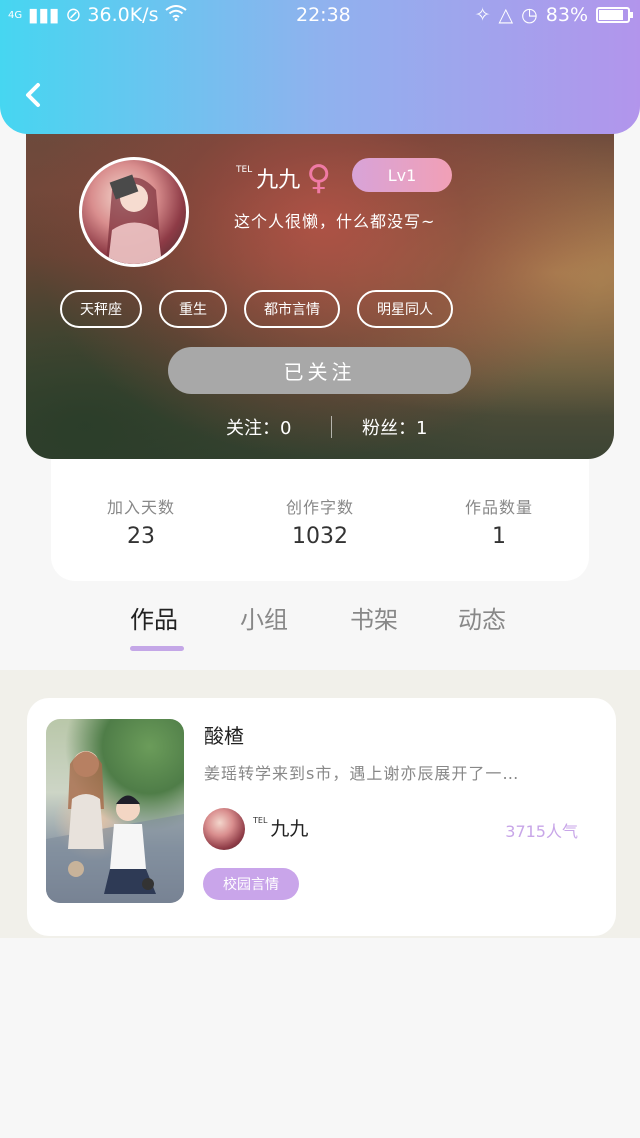  I want to click on fans-label: 粉丝：, so click(389, 428).